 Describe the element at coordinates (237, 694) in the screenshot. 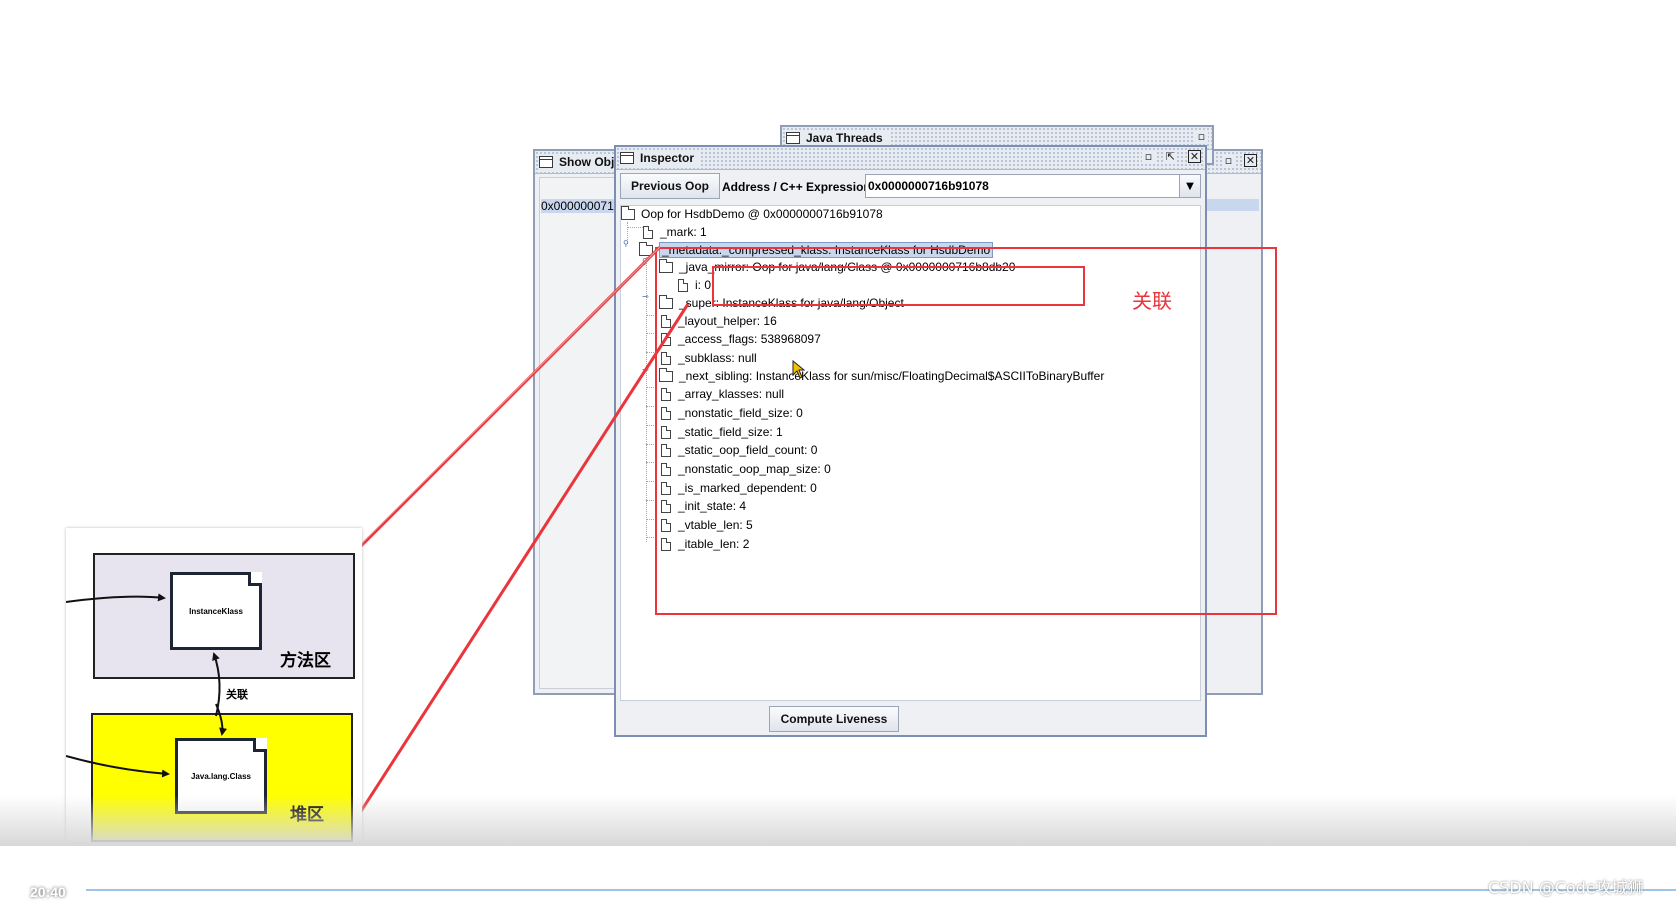

I see `link-label: 关联` at that location.